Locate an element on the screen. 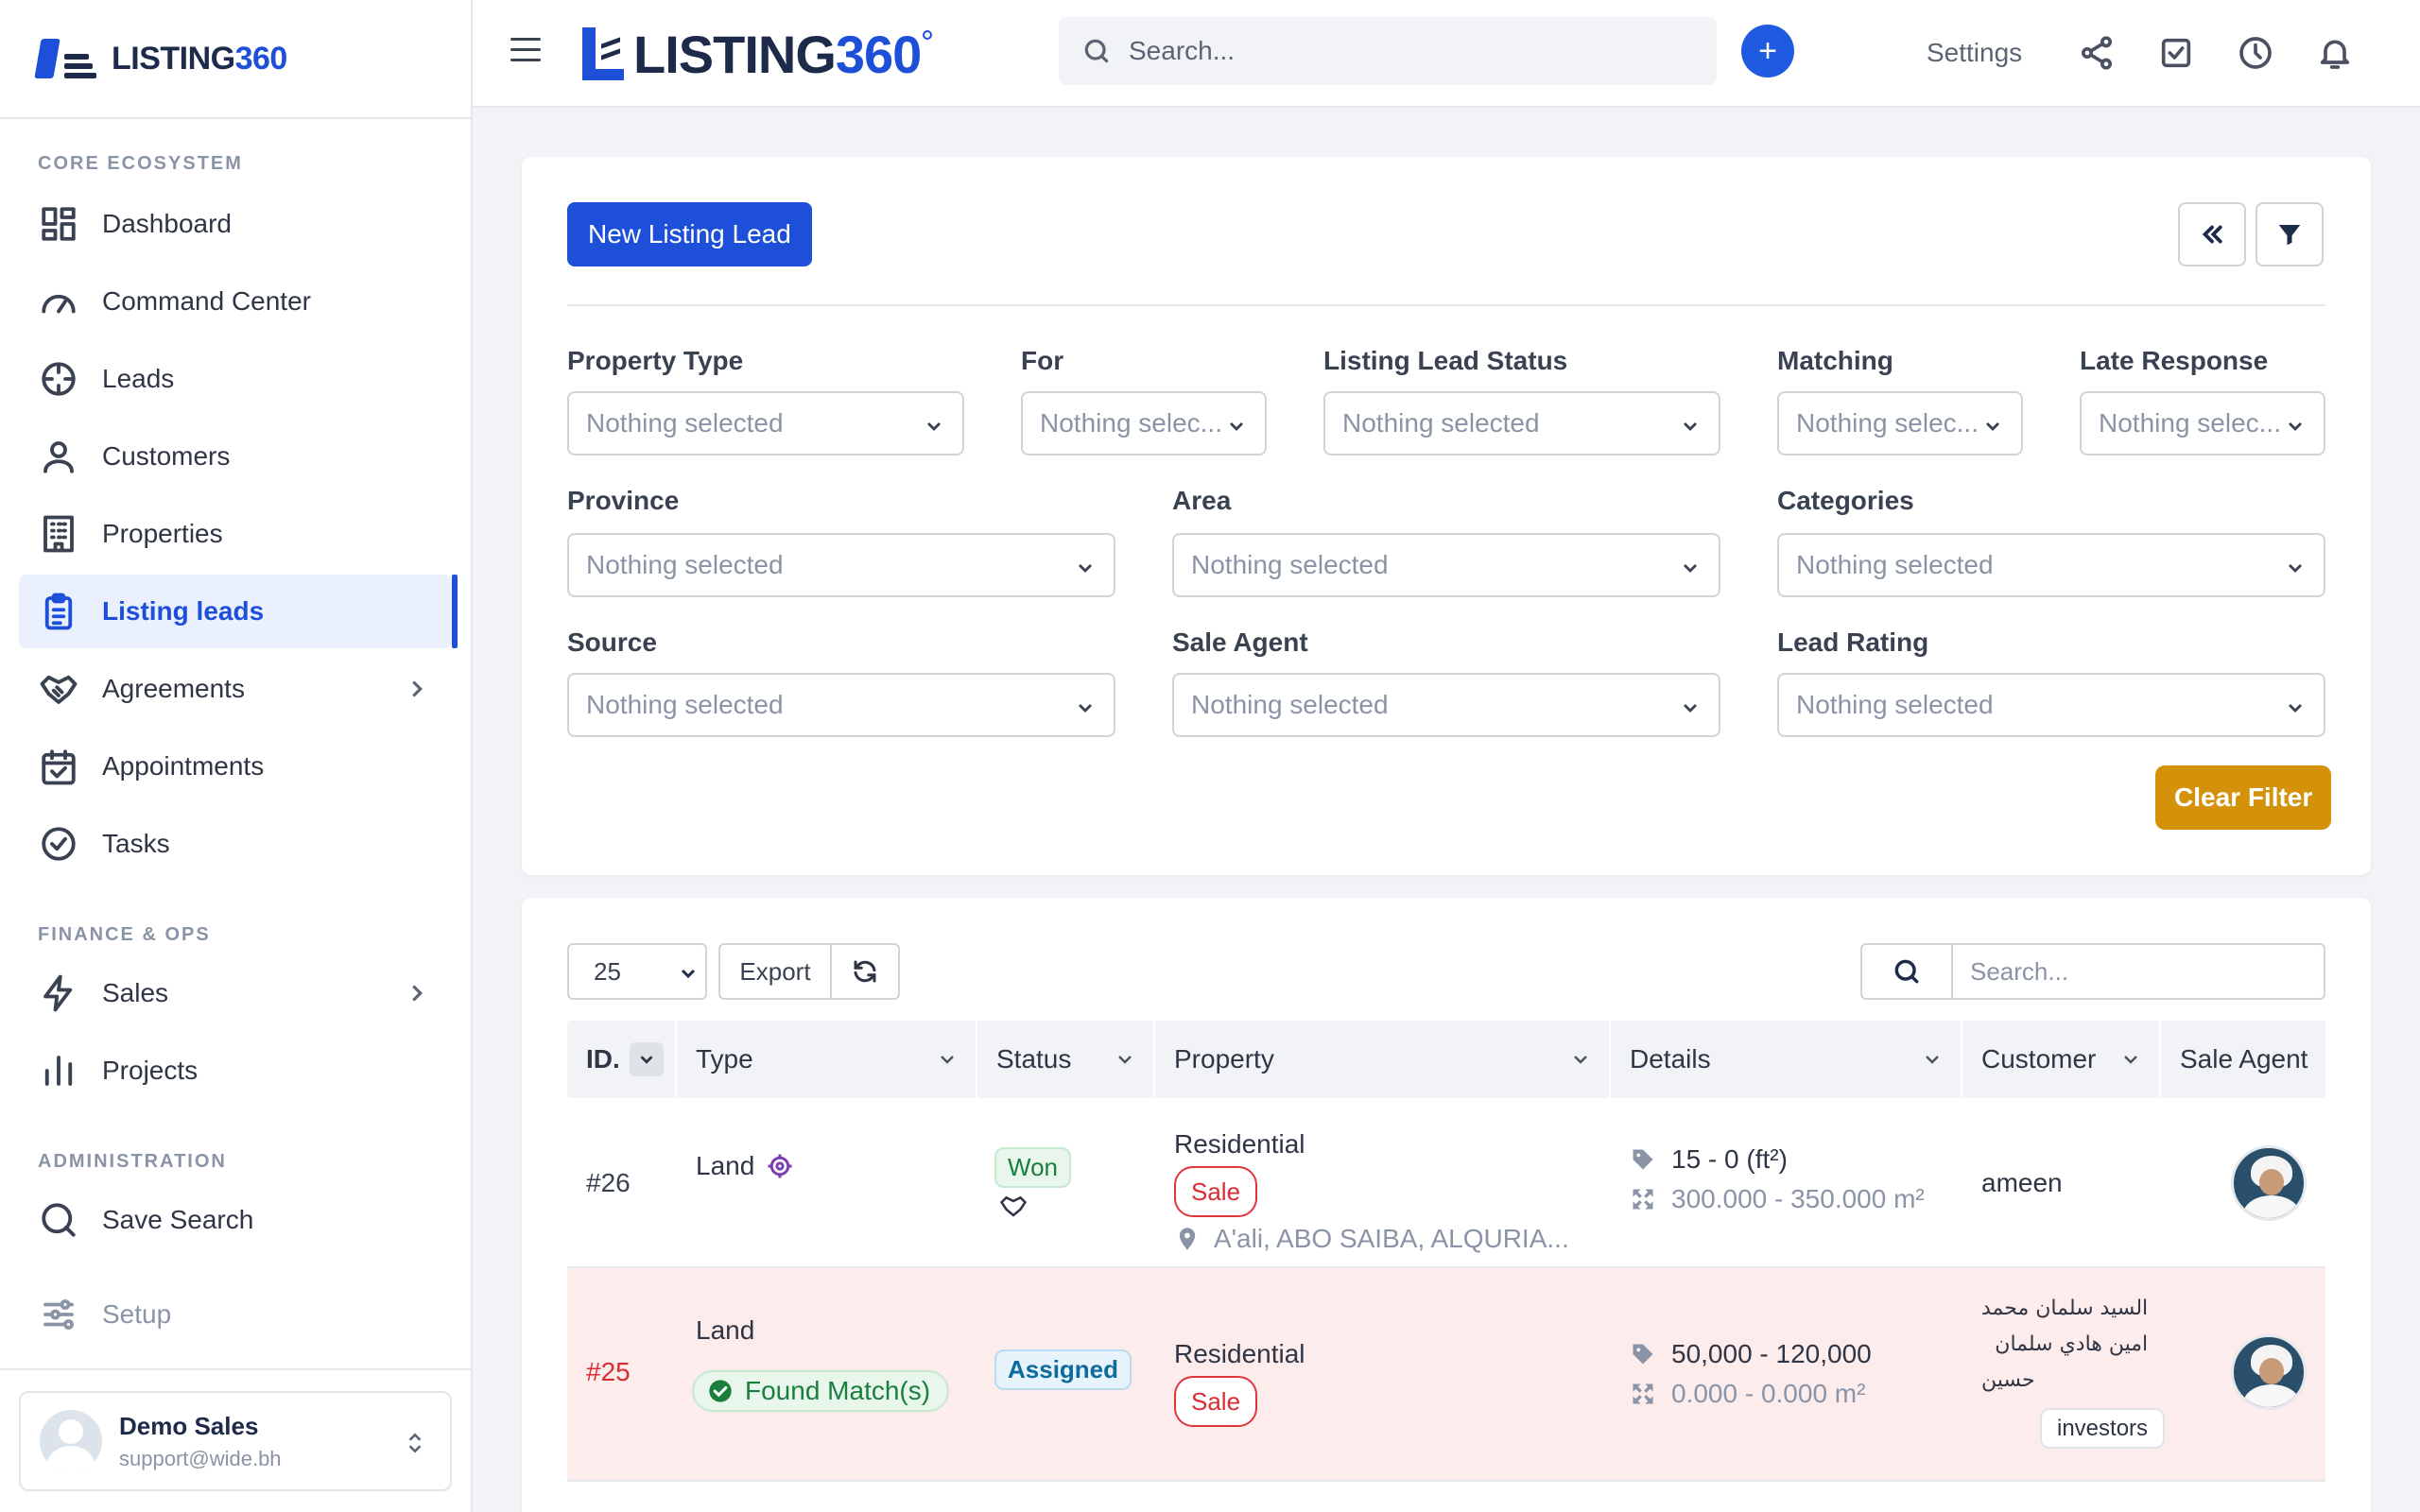 The width and height of the screenshot is (2420, 1512). select-province: Nothing selected is located at coordinates (841, 565).